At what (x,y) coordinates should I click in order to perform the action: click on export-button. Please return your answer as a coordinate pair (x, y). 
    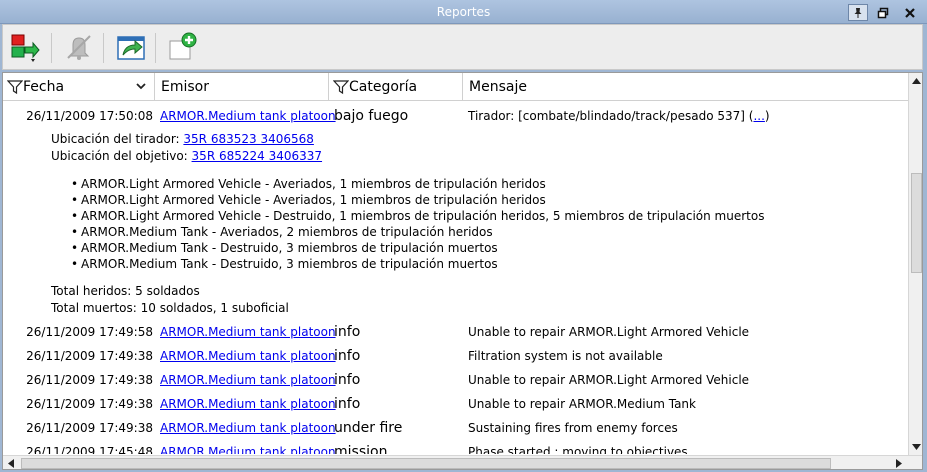
    Looking at the image, I should click on (131, 47).